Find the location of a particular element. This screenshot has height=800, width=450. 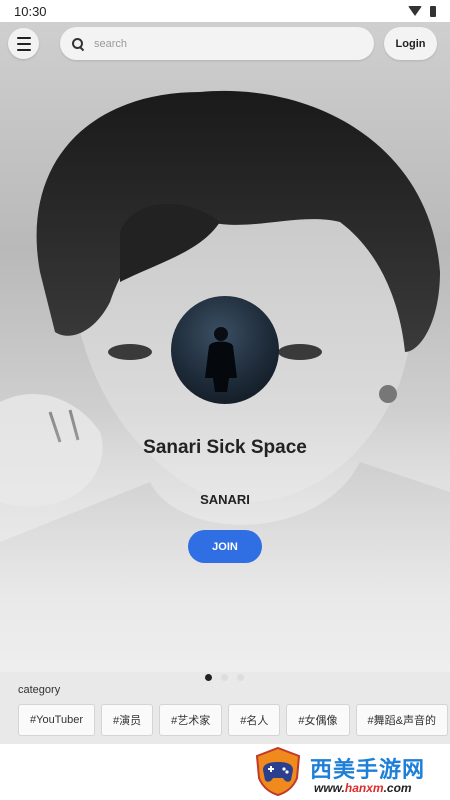

gamepad-logo-icon is located at coordinates (278, 771).